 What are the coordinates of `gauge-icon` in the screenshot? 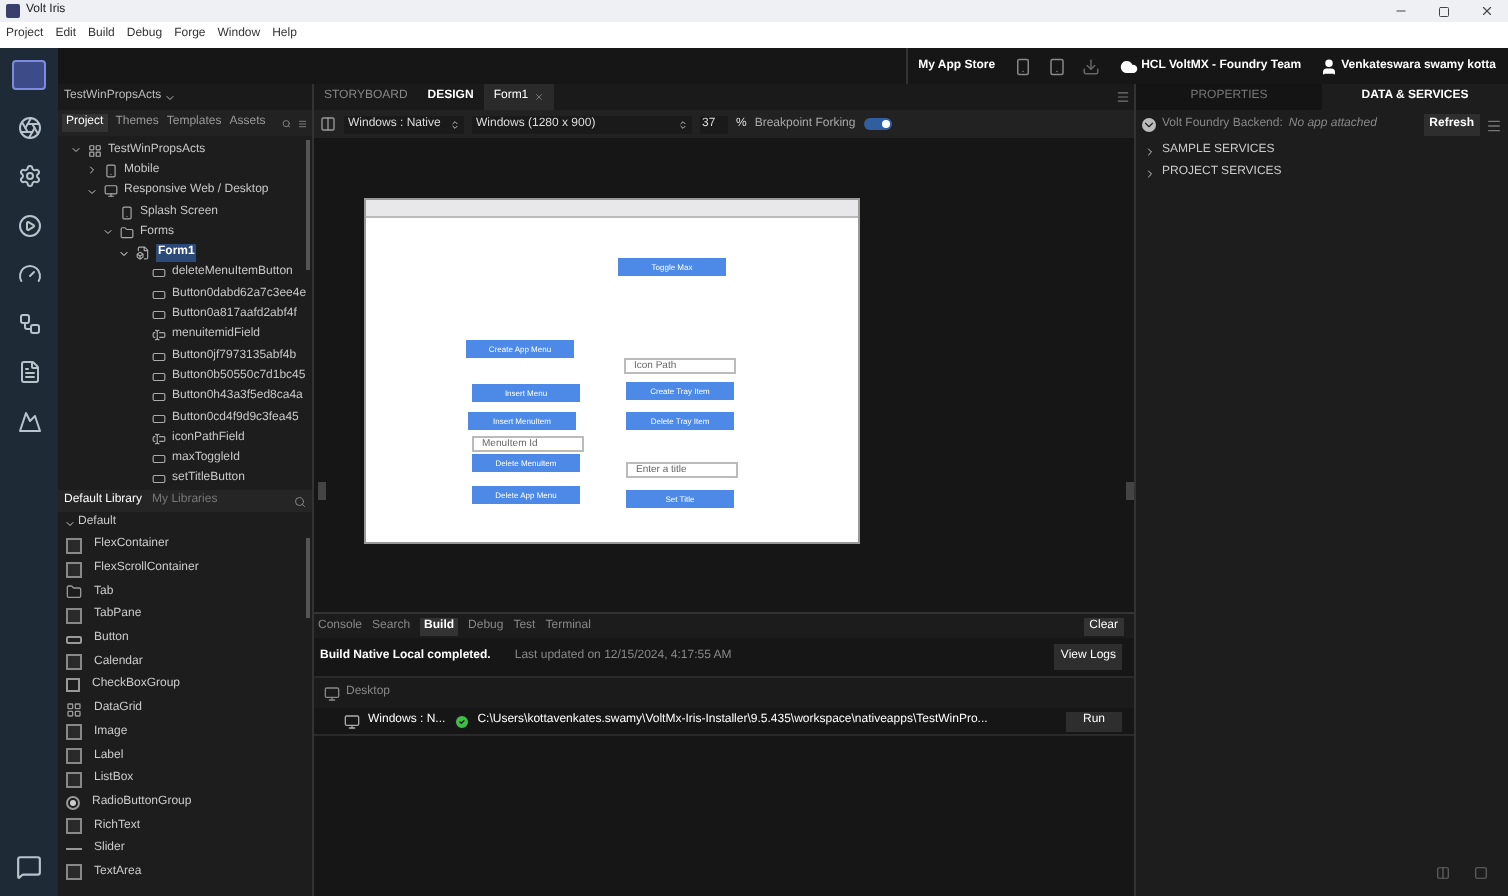 It's located at (29, 274).